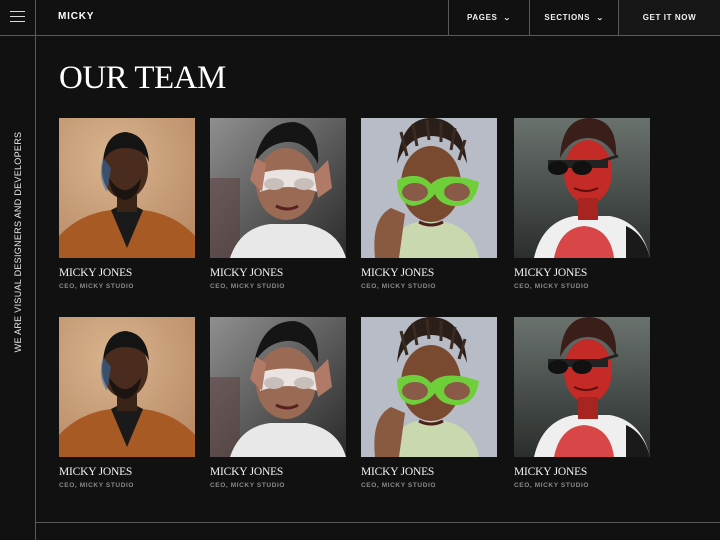 Image resolution: width=720 pixels, height=540 pixels. I want to click on get-it-now-label: GET IT NOW, so click(669, 17).